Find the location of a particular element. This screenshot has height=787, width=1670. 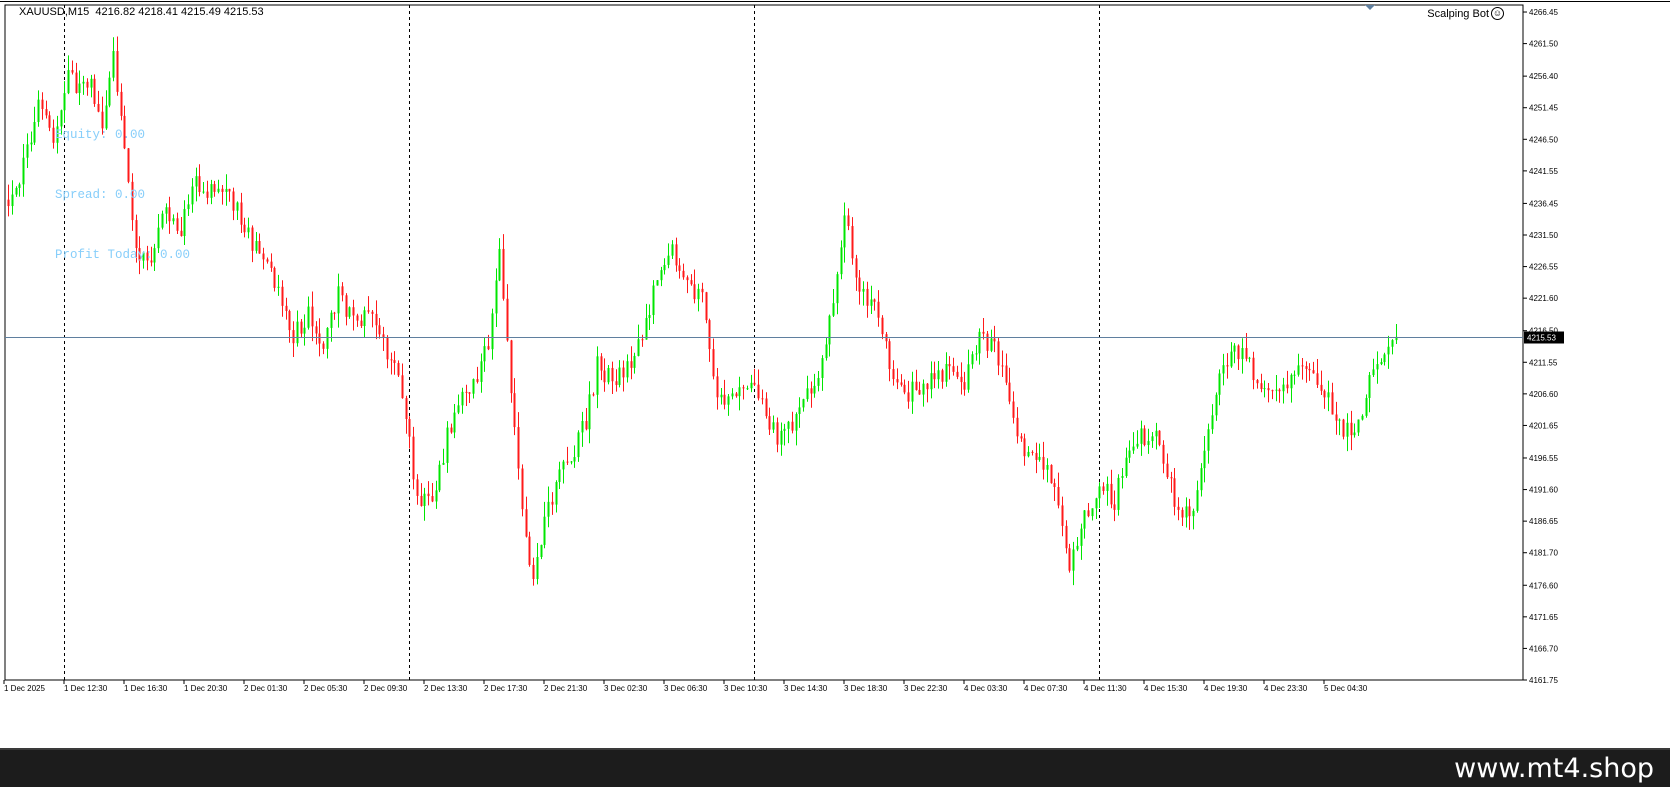

y-tick-label: 4261.50 is located at coordinates (1543, 44).